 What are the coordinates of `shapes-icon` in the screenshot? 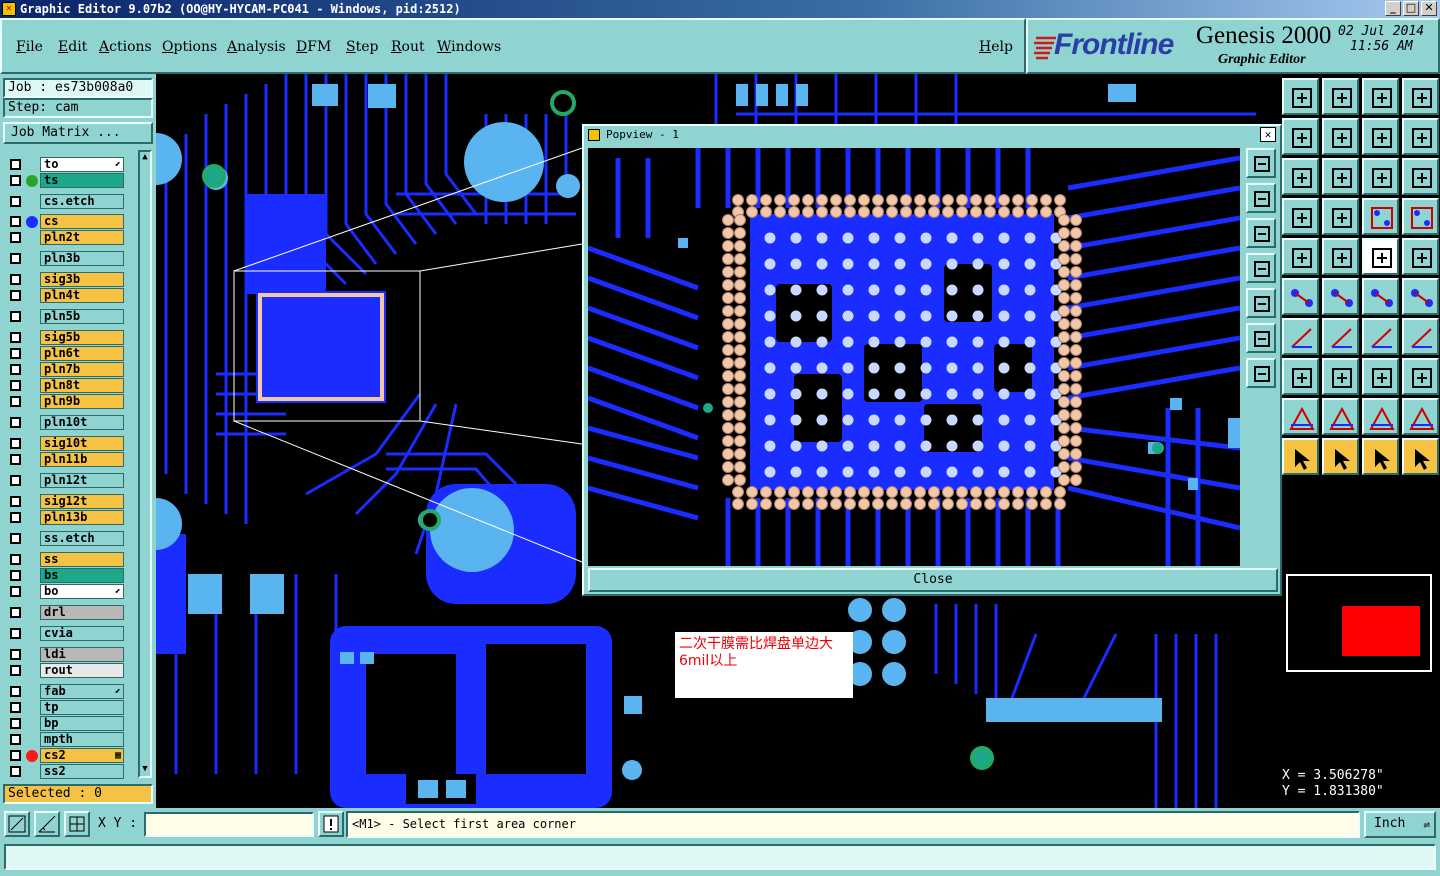 It's located at (1420, 376).